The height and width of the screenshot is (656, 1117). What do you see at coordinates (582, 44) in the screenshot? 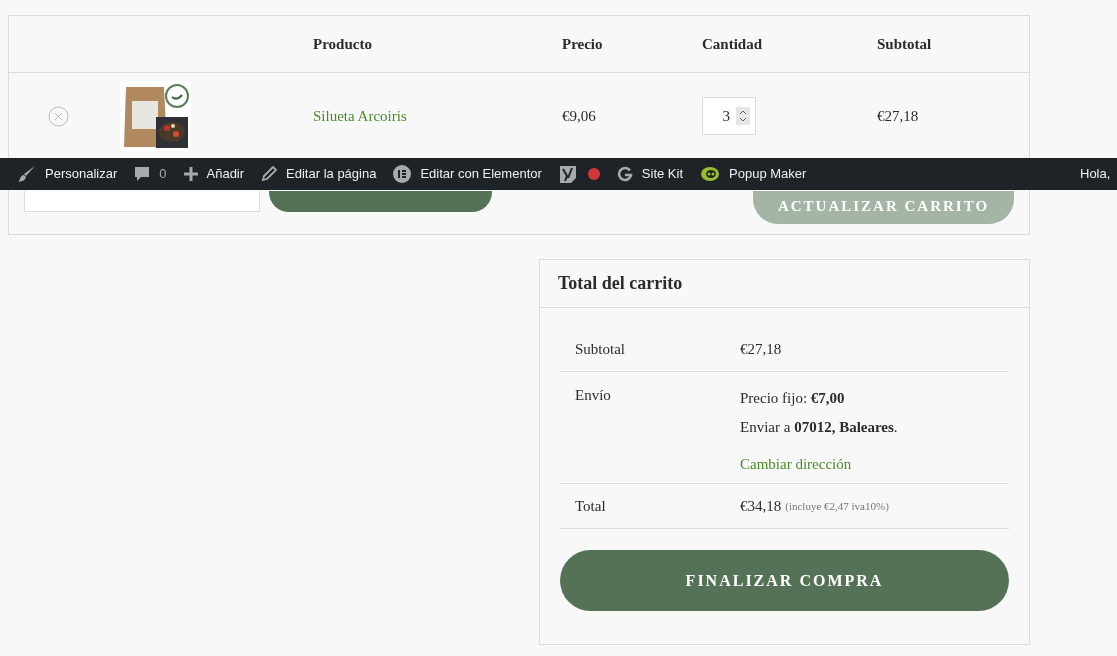
I see `column-header: Precio` at bounding box center [582, 44].